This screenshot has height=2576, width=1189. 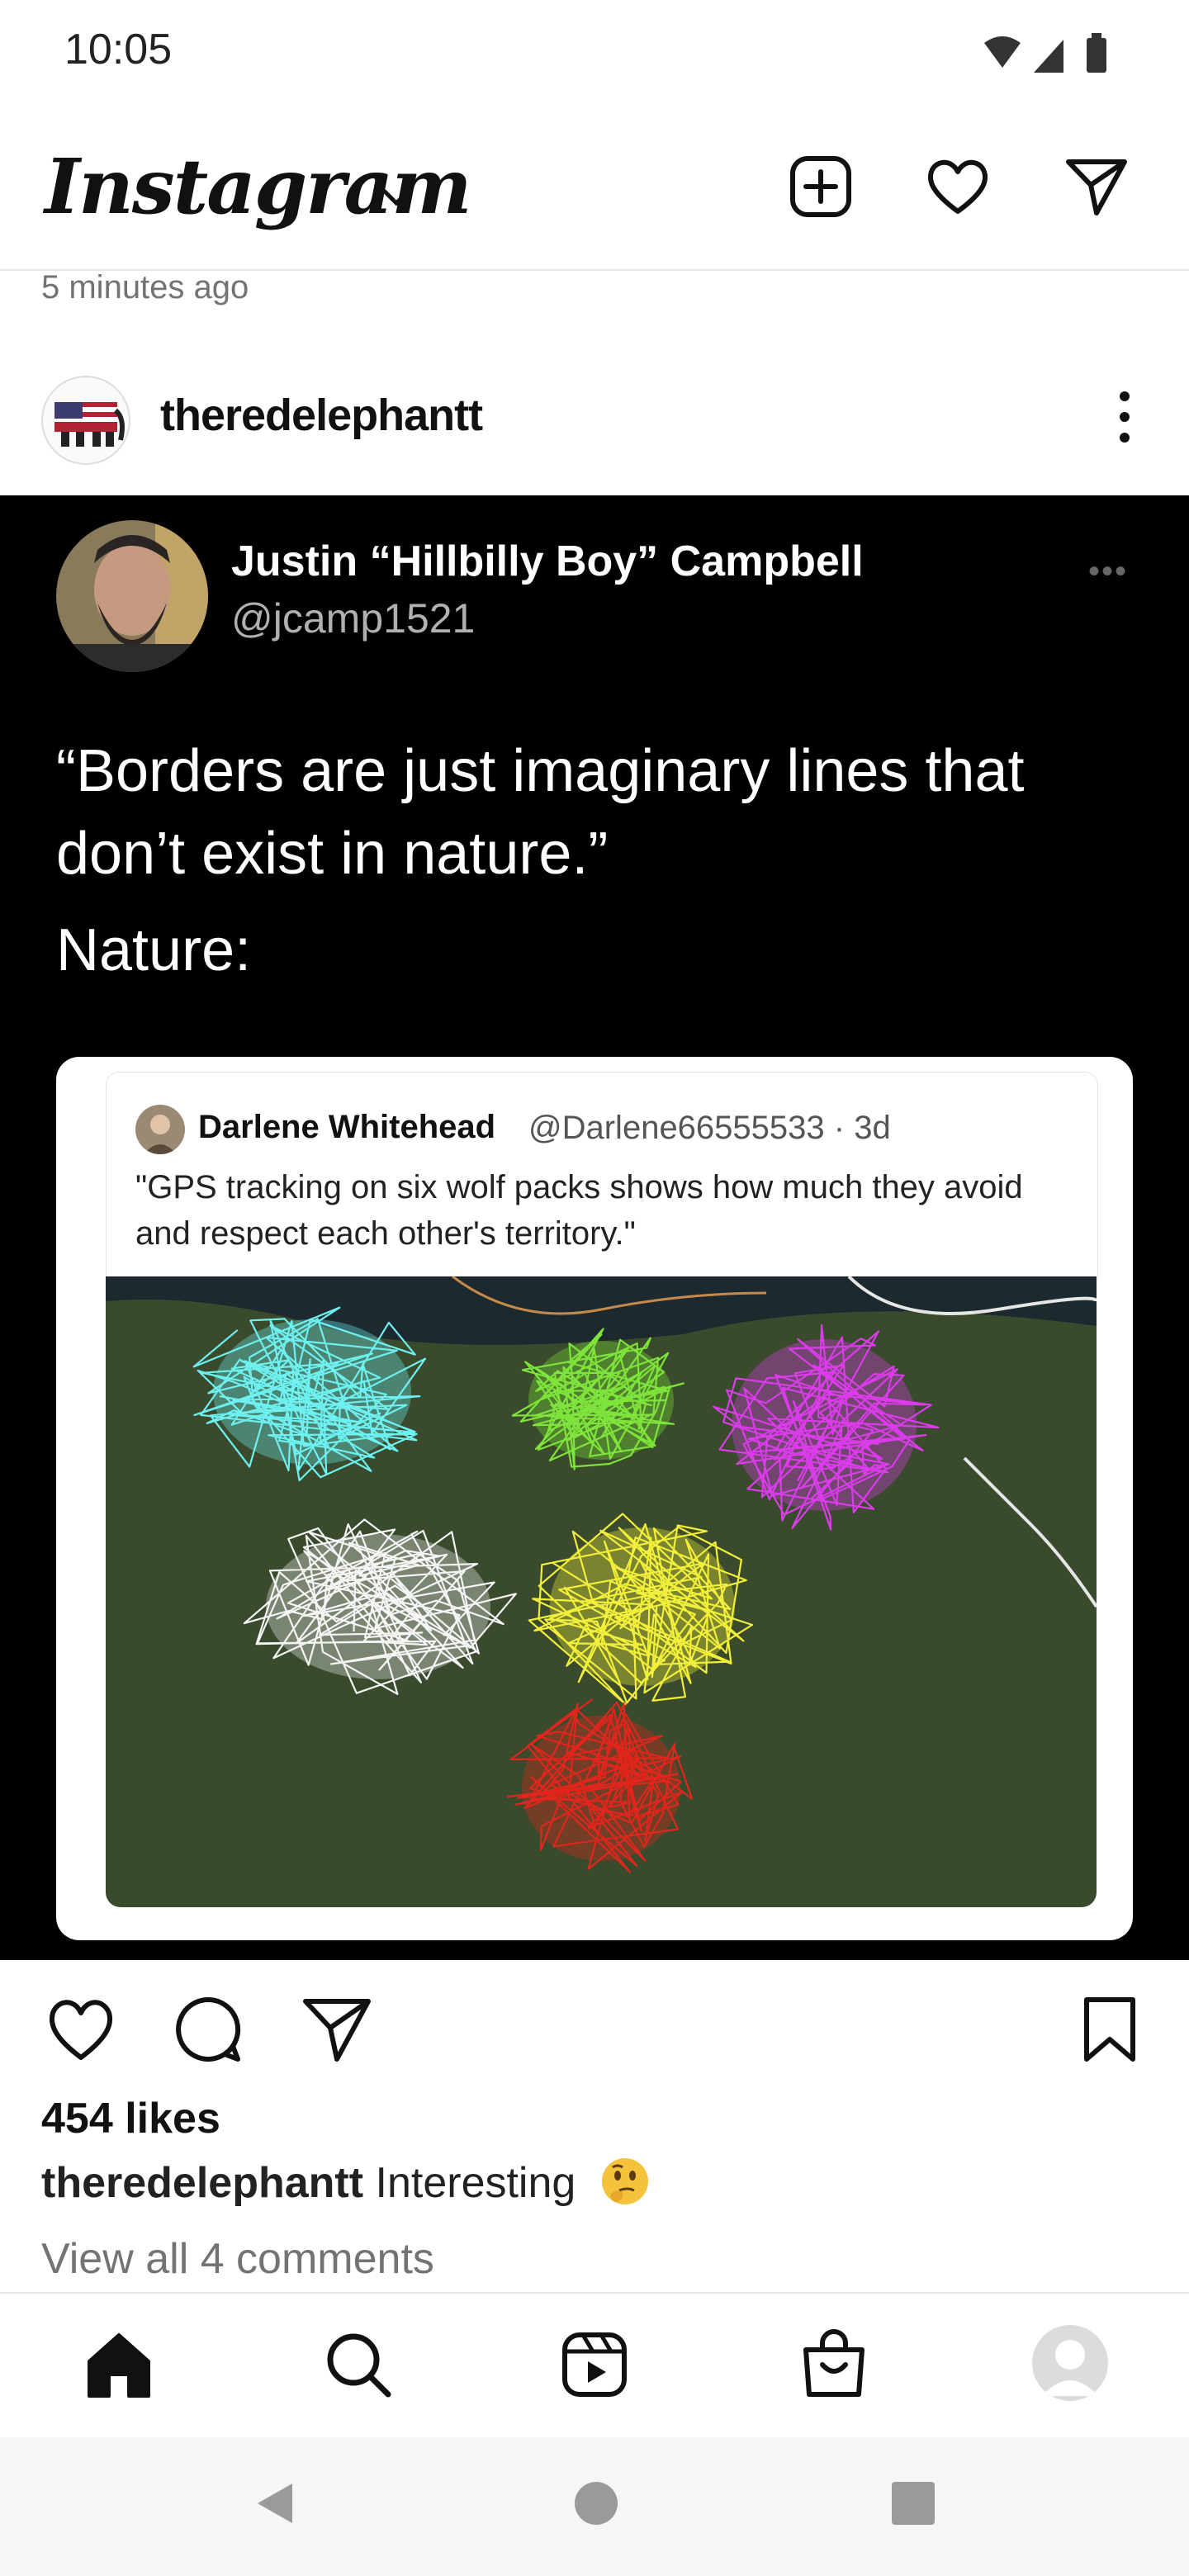 What do you see at coordinates (81, 2029) in the screenshot?
I see `like-icon` at bounding box center [81, 2029].